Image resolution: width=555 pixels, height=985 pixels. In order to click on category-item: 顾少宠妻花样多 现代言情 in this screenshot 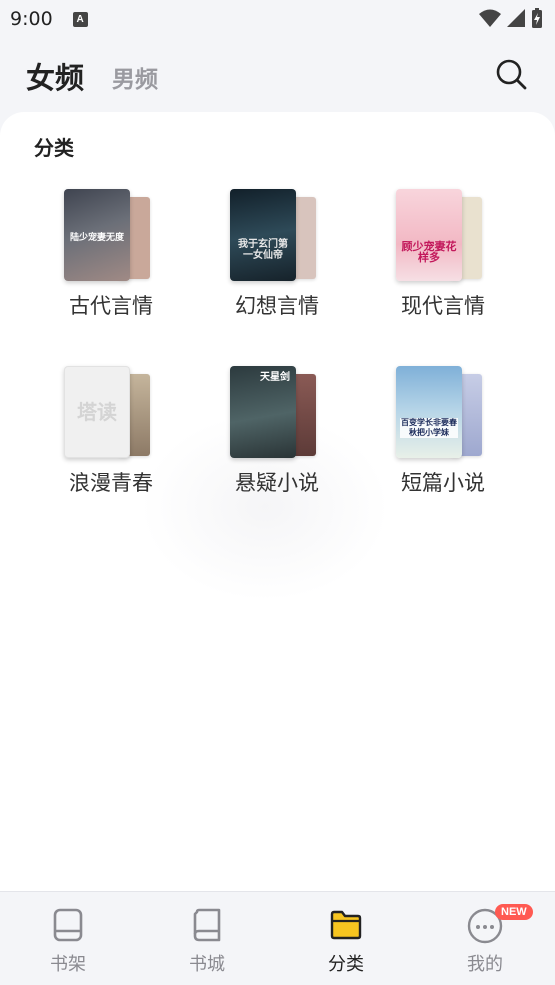, I will do `click(443, 259)`.